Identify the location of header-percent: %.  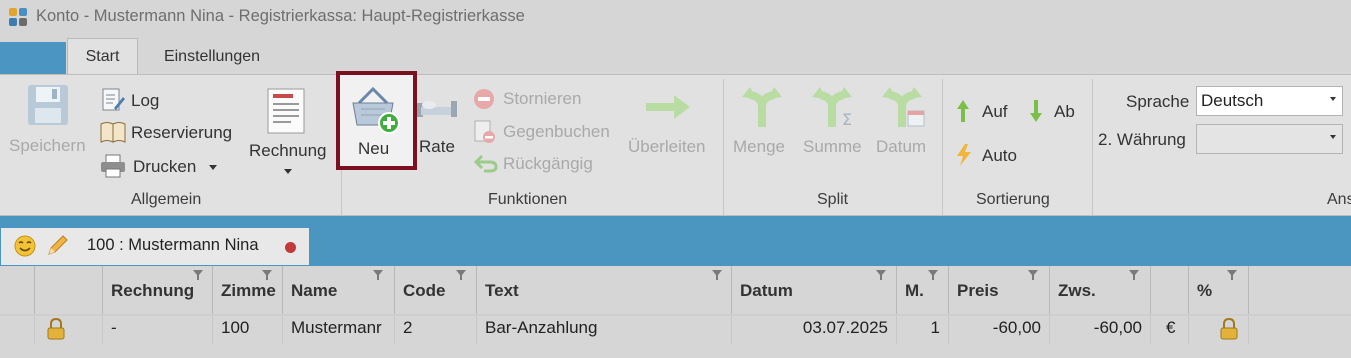
(1219, 290).